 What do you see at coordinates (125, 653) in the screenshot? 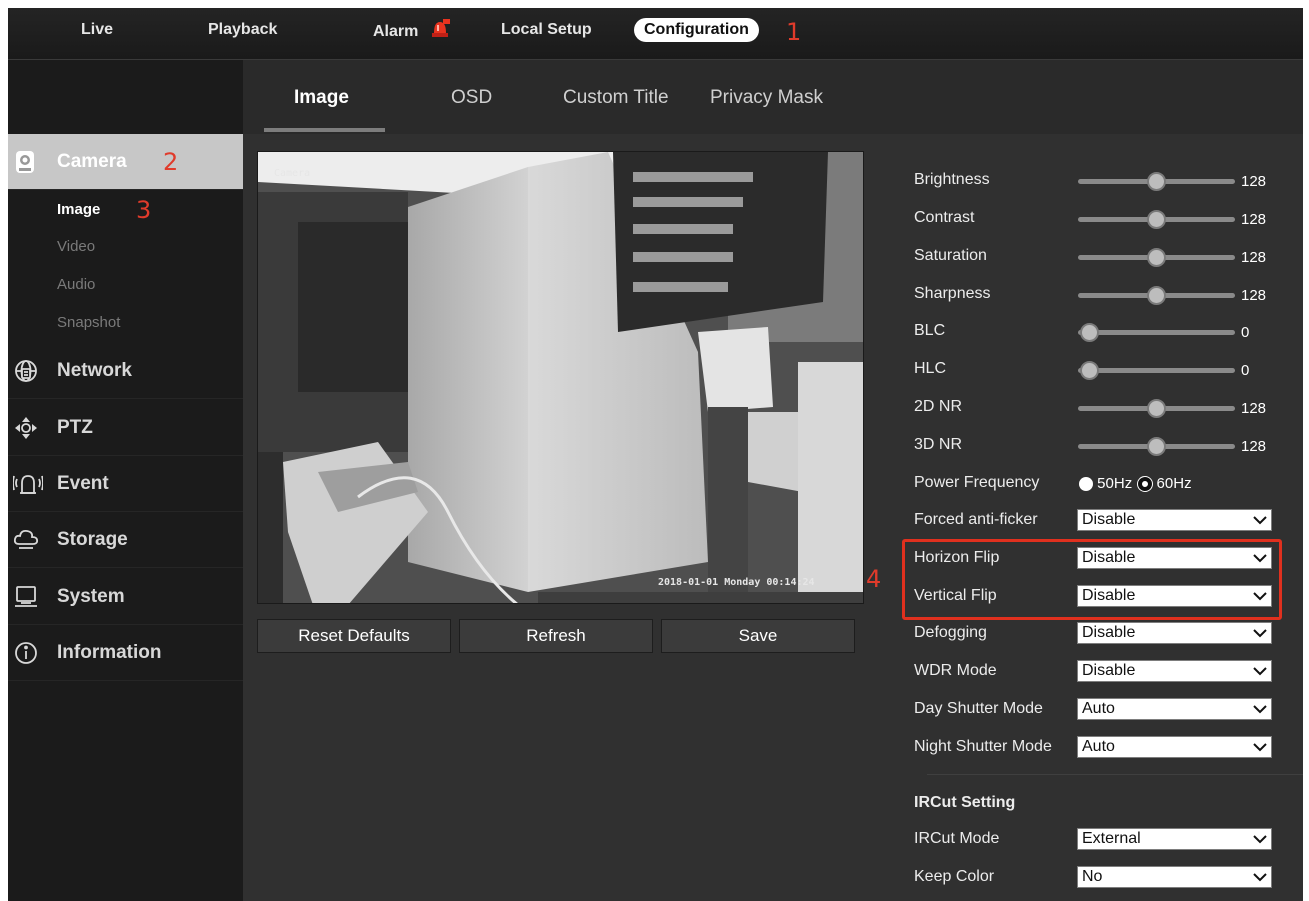
I see `sidebar-item-information: Information` at bounding box center [125, 653].